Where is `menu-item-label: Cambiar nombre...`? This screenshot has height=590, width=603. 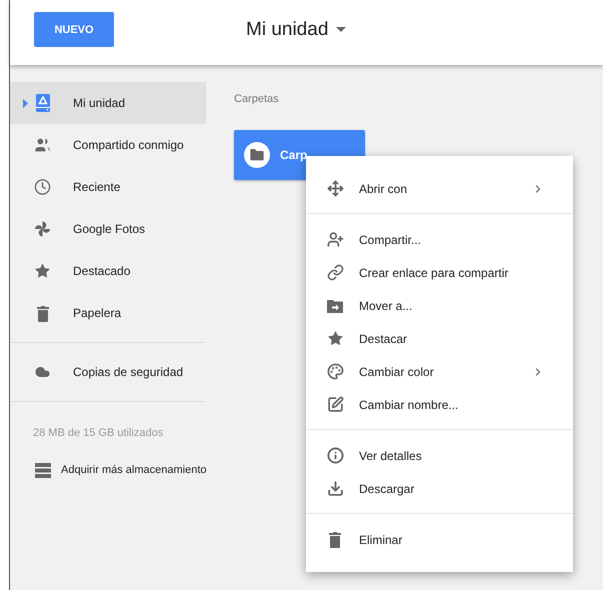
menu-item-label: Cambiar nombre... is located at coordinates (408, 405).